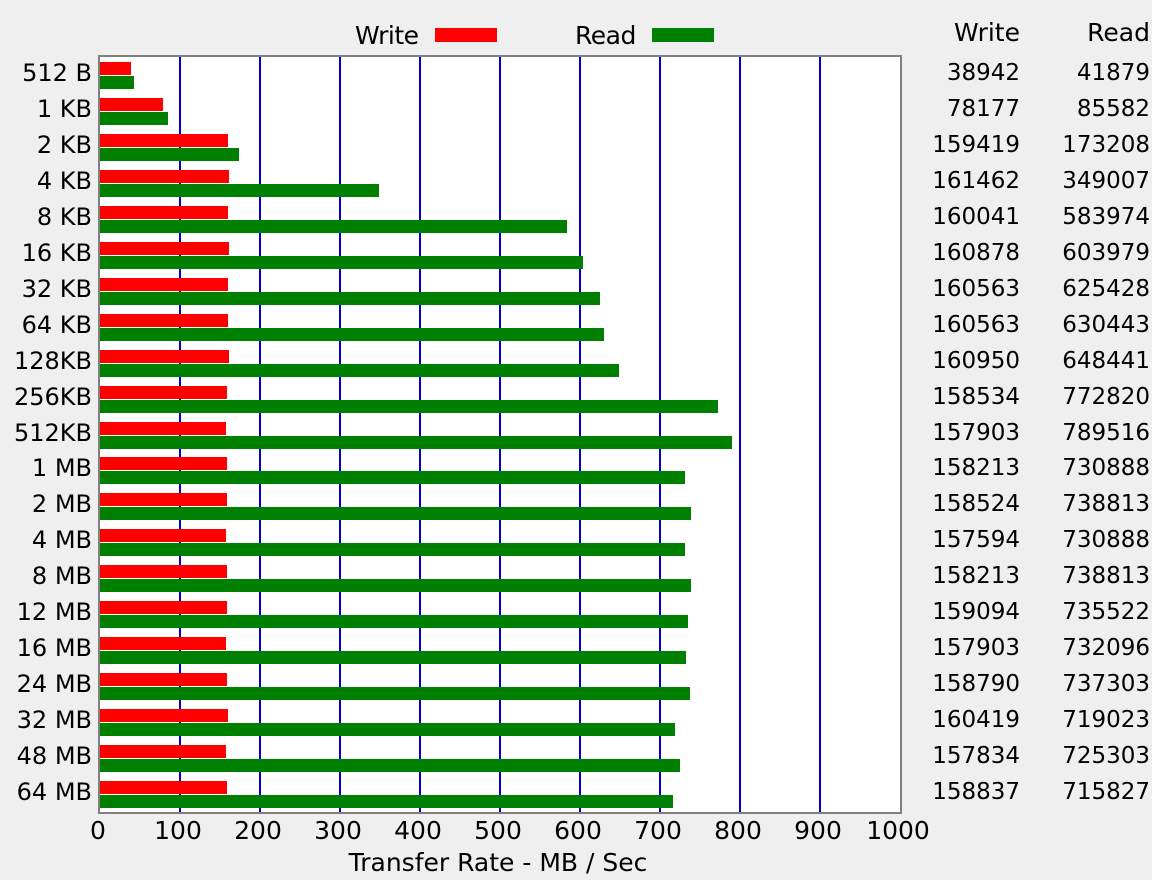 The image size is (1152, 880). Describe the element at coordinates (498, 830) in the screenshot. I see `x-tick-label: 500` at that location.